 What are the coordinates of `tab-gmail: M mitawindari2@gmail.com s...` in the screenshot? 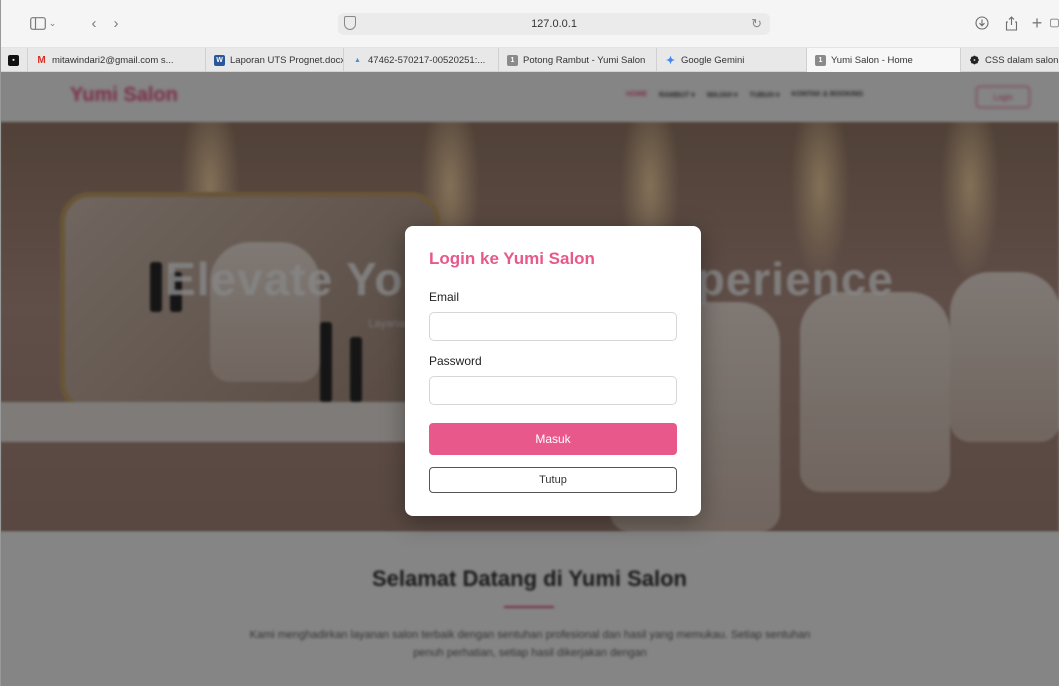 It's located at (117, 60).